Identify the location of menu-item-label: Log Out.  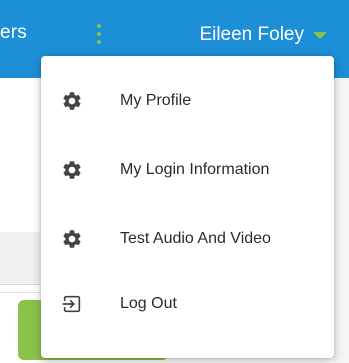
(148, 303).